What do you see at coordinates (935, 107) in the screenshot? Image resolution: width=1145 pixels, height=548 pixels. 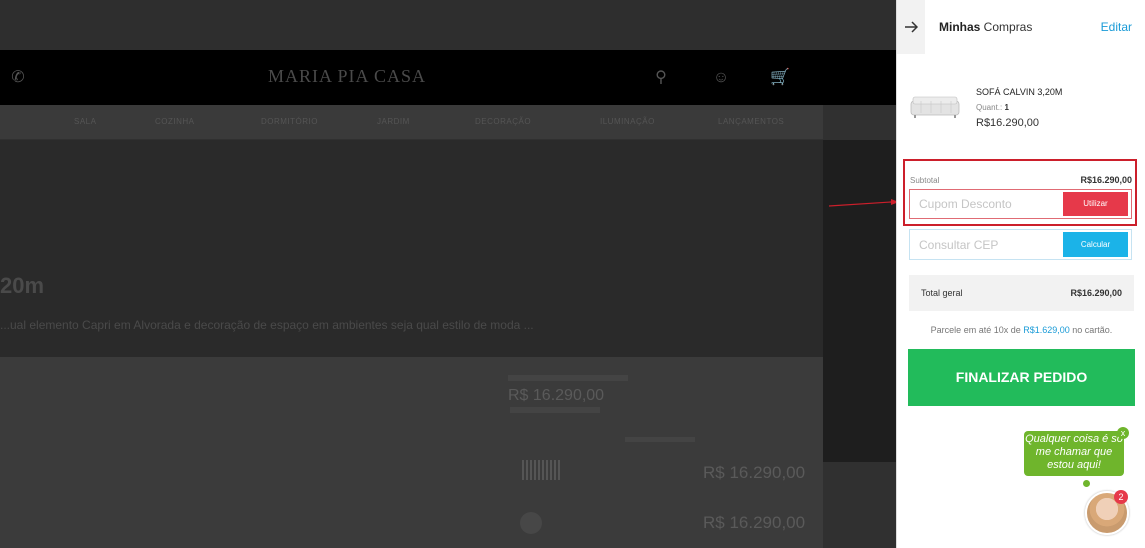 I see `sofa-thumbnail` at bounding box center [935, 107].